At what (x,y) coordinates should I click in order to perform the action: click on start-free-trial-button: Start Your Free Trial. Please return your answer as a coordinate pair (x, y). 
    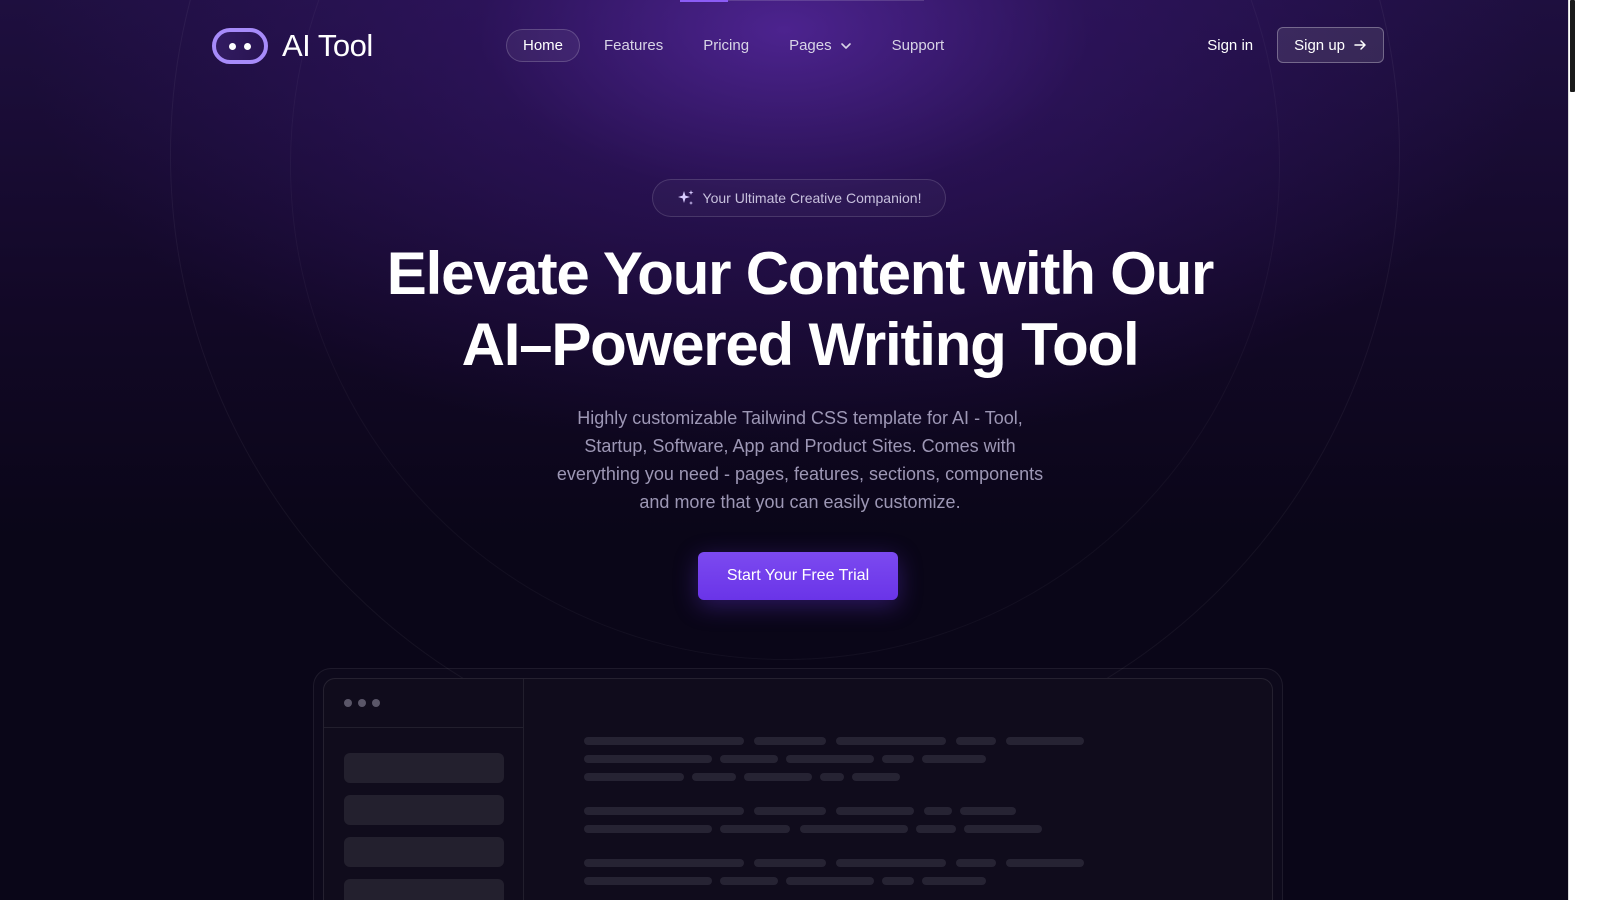
    Looking at the image, I should click on (798, 576).